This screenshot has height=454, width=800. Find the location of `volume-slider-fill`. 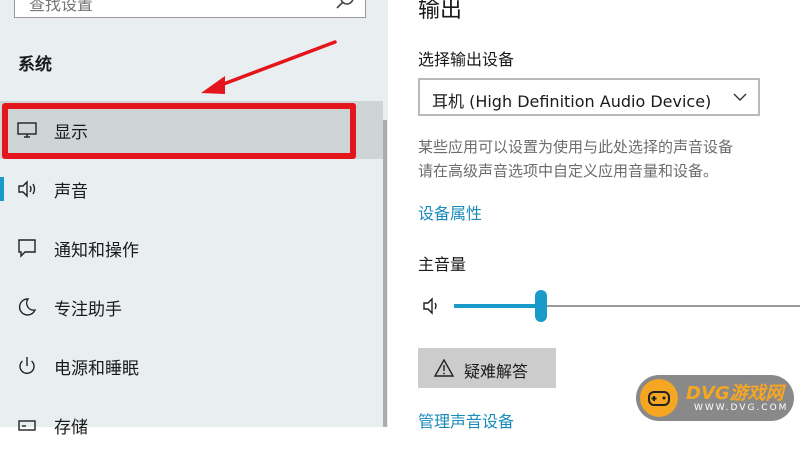

volume-slider-fill is located at coordinates (497, 306).